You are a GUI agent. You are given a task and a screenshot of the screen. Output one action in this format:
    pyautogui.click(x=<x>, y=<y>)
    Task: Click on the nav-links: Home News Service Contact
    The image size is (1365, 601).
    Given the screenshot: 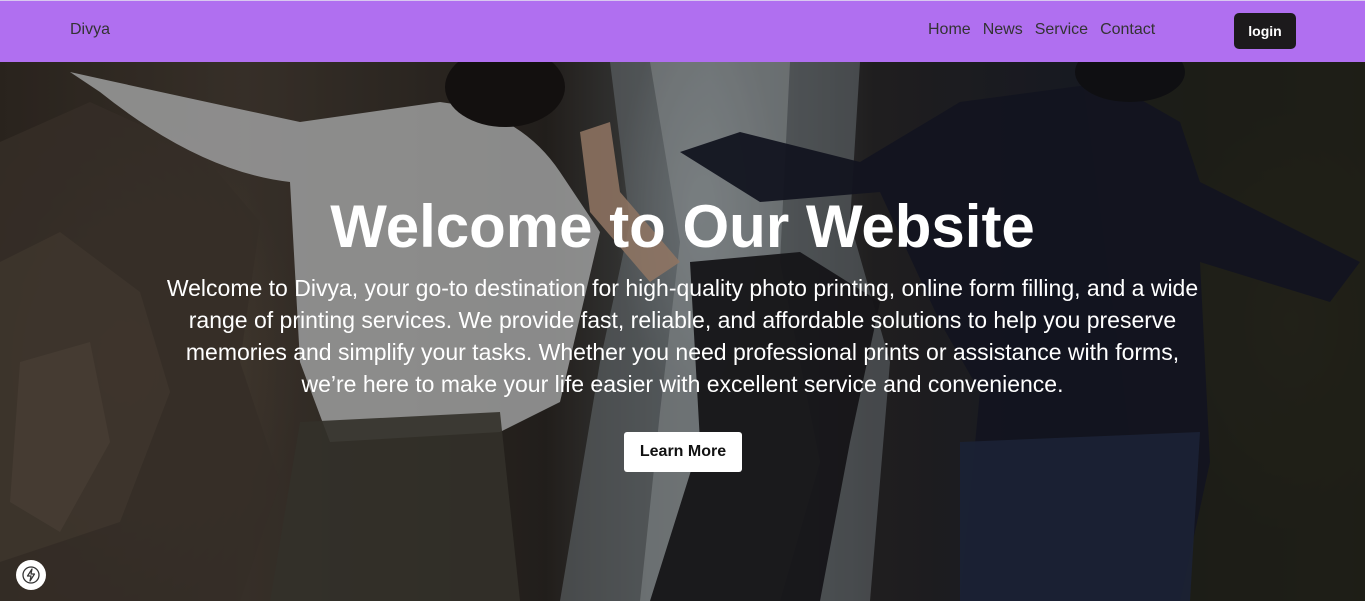 What is the action you would take?
    pyautogui.click(x=1041, y=30)
    